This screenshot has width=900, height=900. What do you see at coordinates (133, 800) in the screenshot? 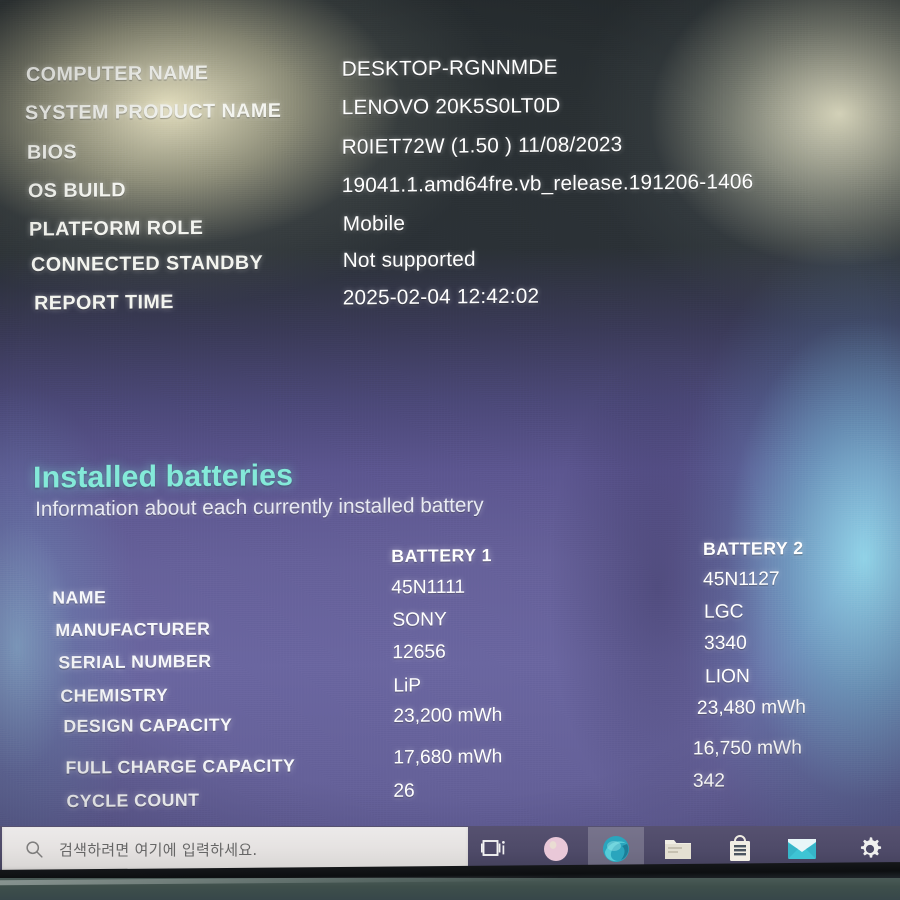
I see `row-label-cycle-count: CYCLE COUNT` at bounding box center [133, 800].